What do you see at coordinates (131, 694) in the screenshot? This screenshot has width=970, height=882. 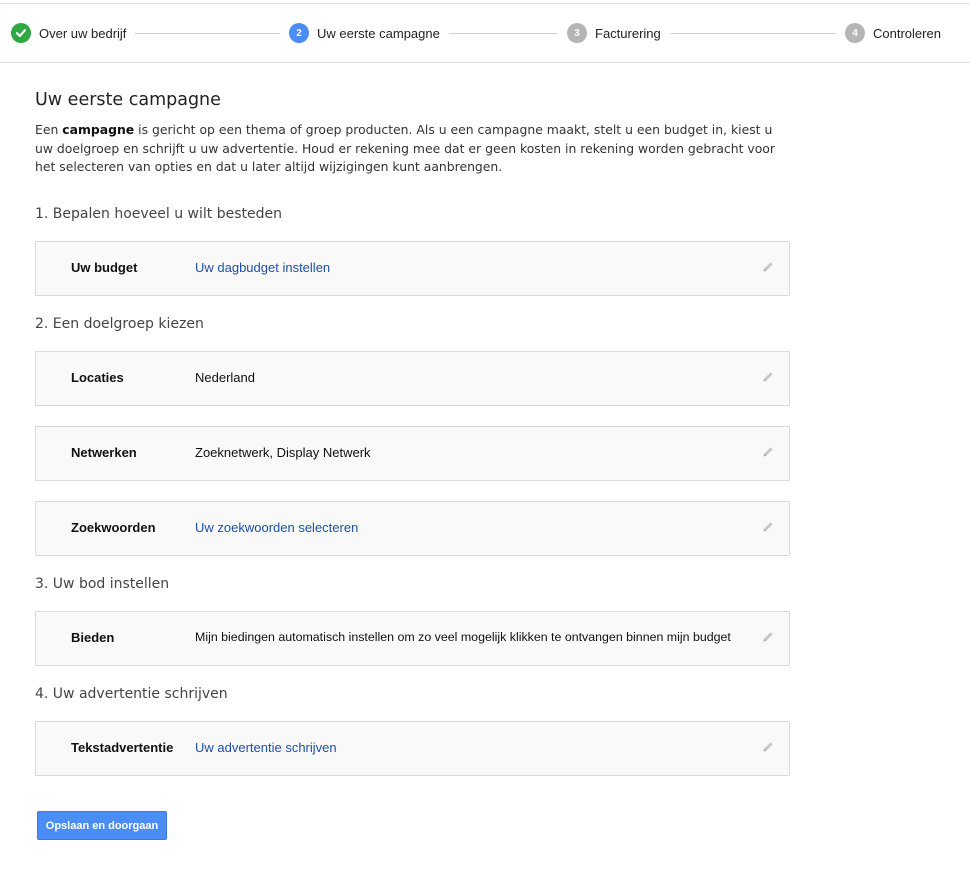 I see `section-heading-ad: 4. Uw advertentie schrijven` at bounding box center [131, 694].